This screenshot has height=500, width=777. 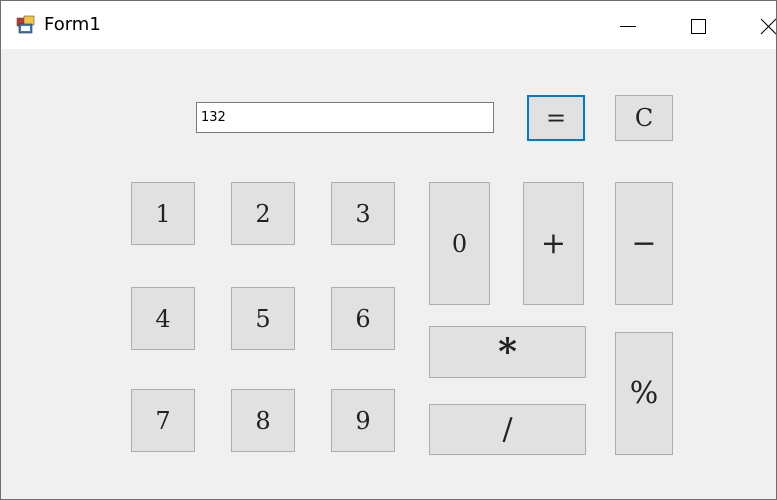 I want to click on digit-2-button: 2, so click(x=263, y=213).